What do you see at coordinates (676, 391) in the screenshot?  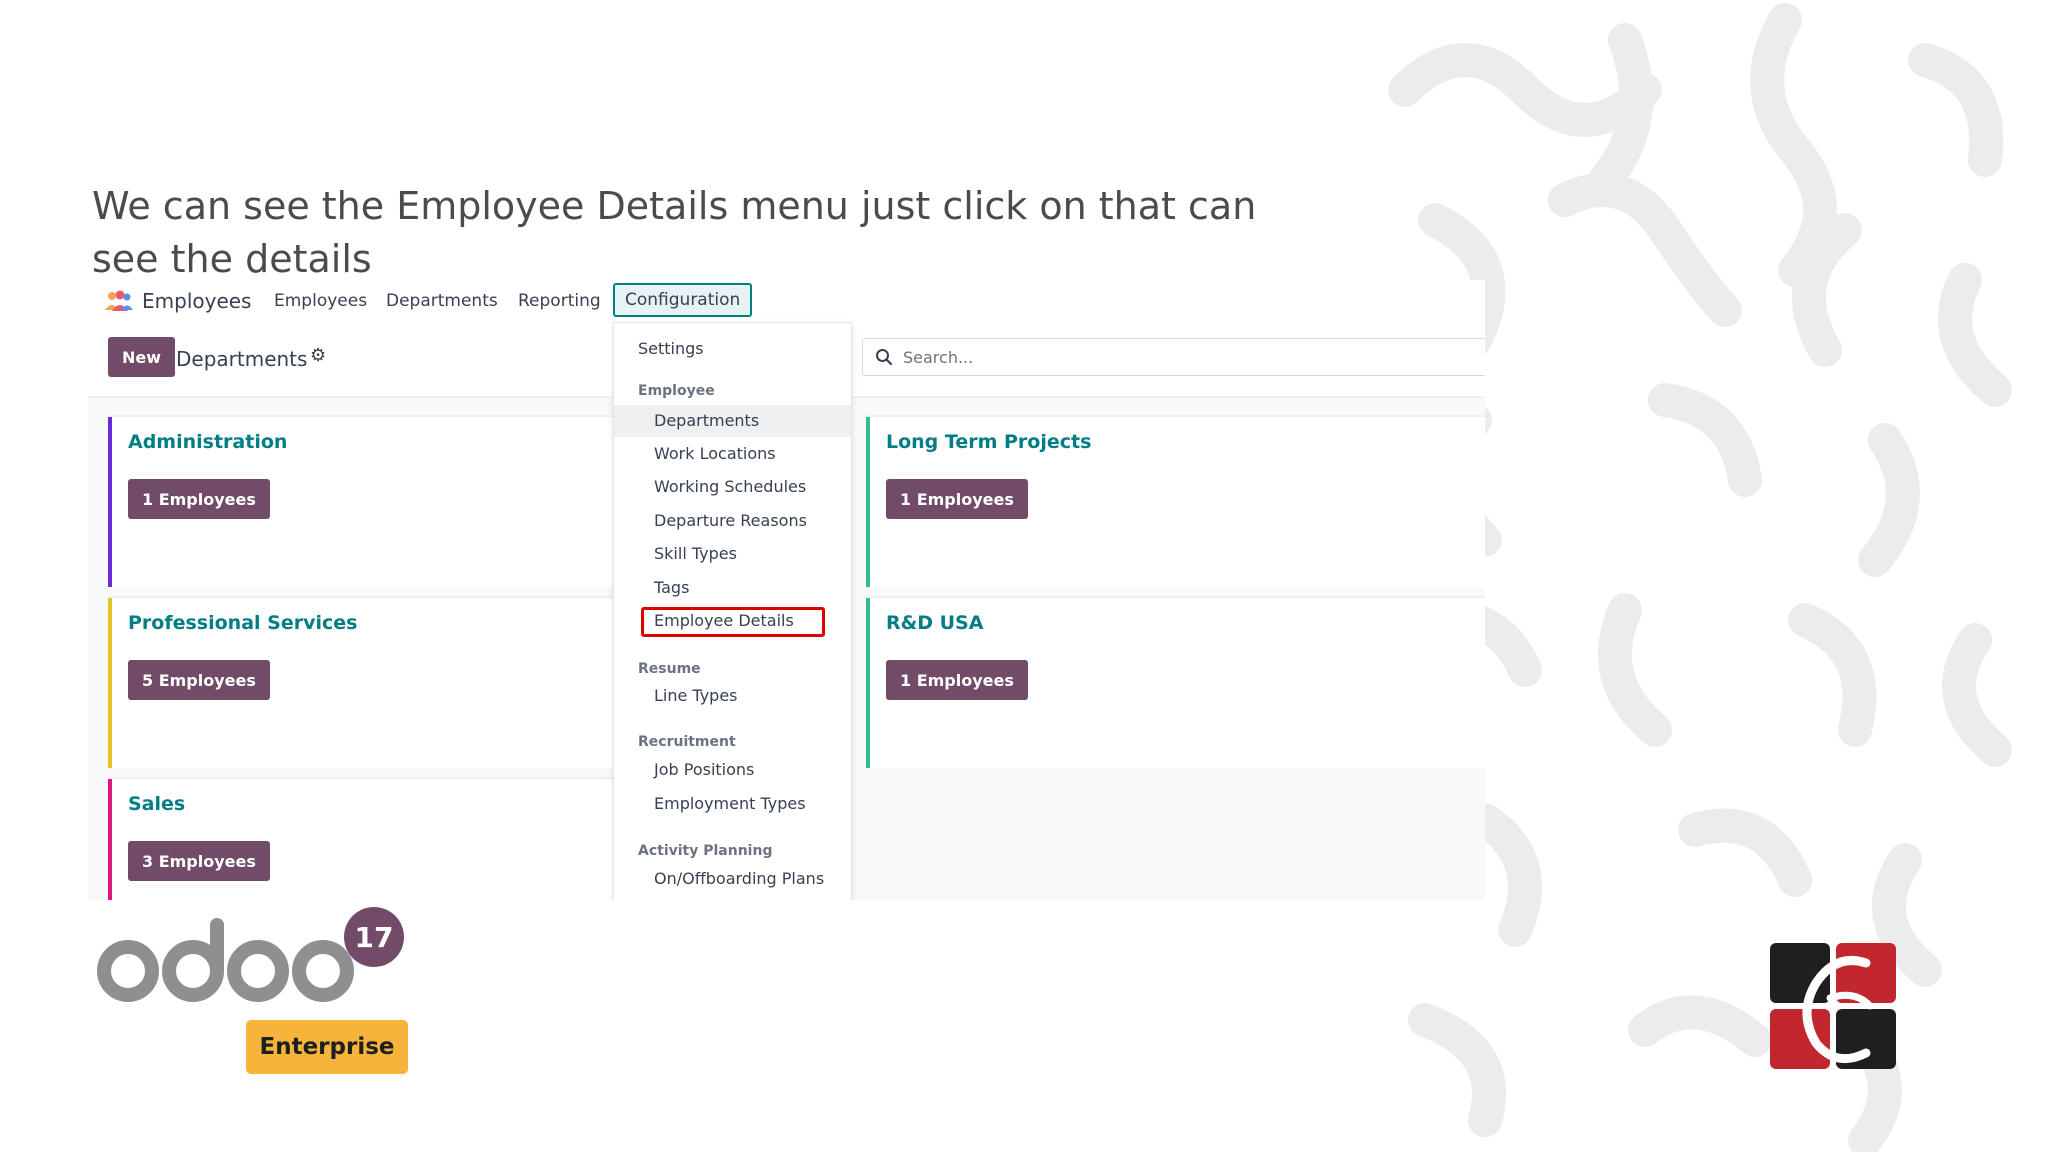 I see `section-header-employee: Employee` at bounding box center [676, 391].